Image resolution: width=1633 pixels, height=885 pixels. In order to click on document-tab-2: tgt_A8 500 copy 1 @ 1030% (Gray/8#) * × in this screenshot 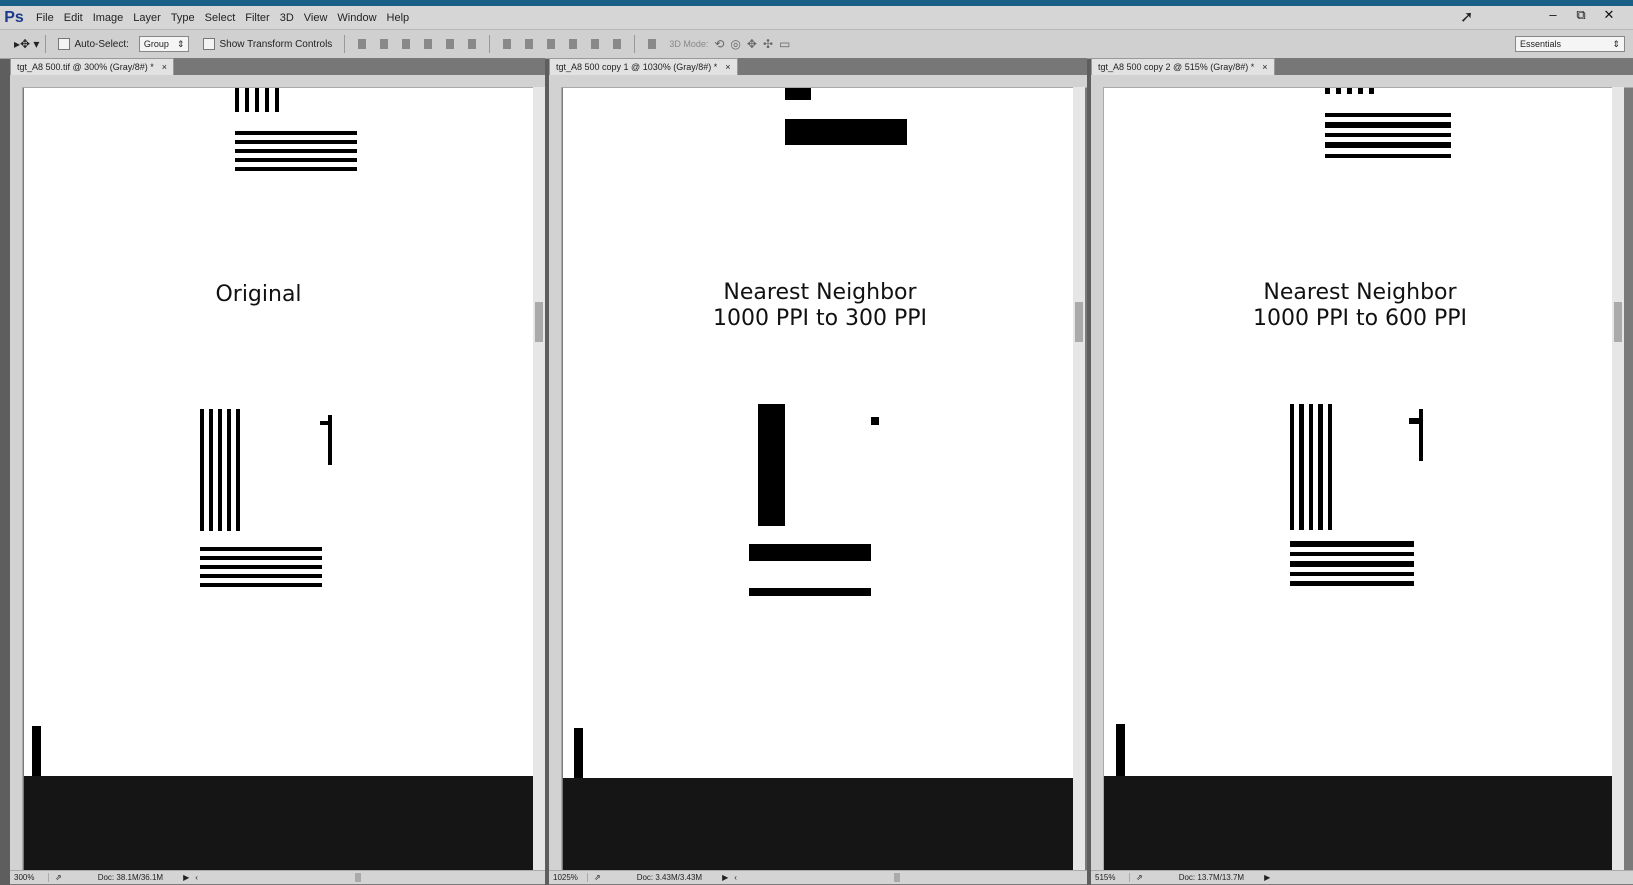, I will do `click(643, 66)`.